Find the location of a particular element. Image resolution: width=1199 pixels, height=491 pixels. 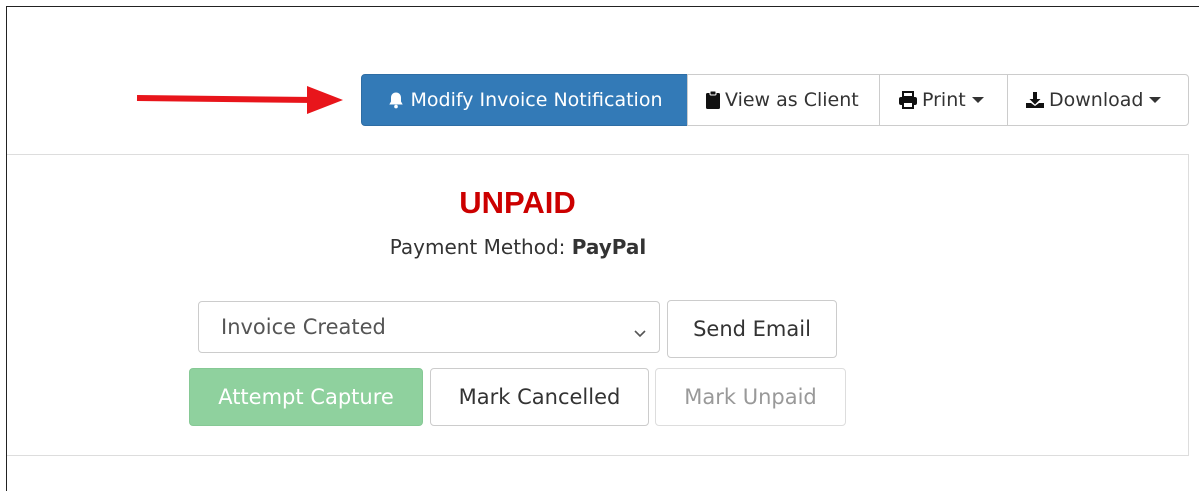

printer-icon is located at coordinates (908, 100).